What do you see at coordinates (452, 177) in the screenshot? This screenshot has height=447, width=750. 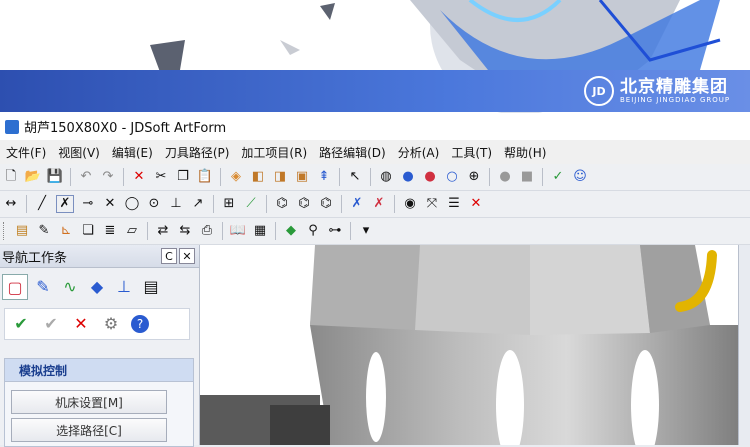 I see `sphere-outline-icon: ○` at bounding box center [452, 177].